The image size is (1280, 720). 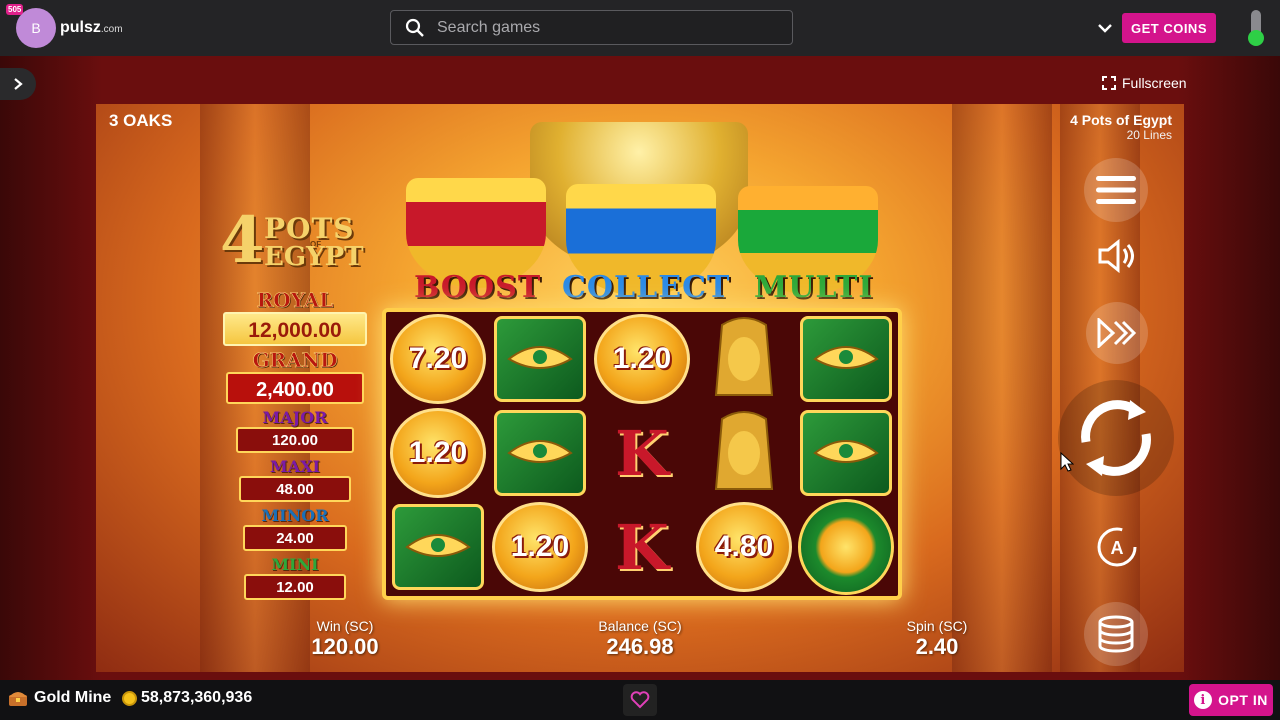 I want to click on avatar-initial: B, so click(x=36, y=28).